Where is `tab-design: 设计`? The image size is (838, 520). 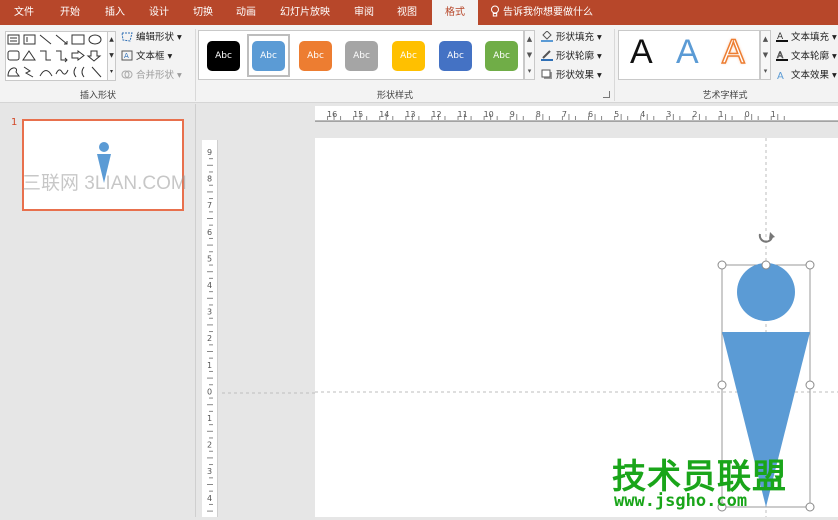
tab-design: 设计 is located at coordinates (159, 12).